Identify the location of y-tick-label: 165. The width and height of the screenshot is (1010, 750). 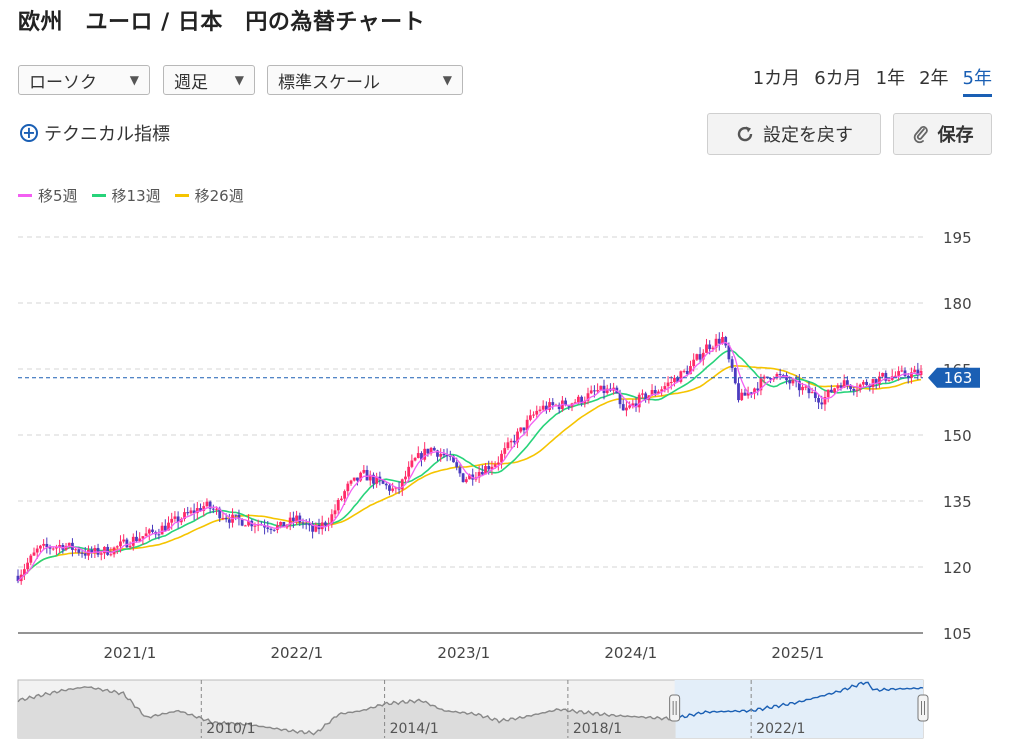
(957, 370).